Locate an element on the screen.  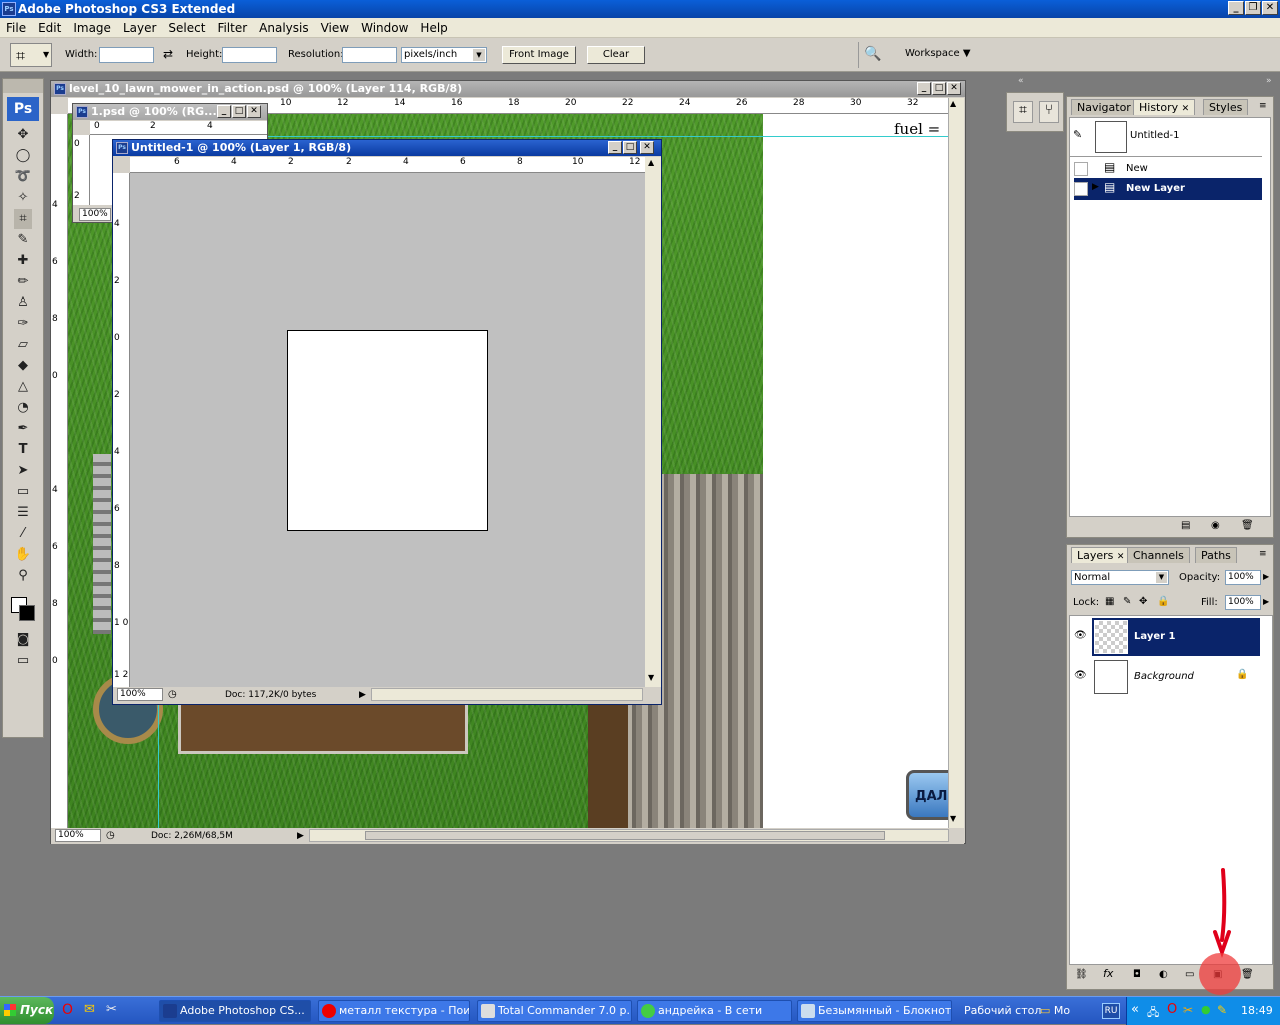
minimize-button: _ is located at coordinates (1236, 8).